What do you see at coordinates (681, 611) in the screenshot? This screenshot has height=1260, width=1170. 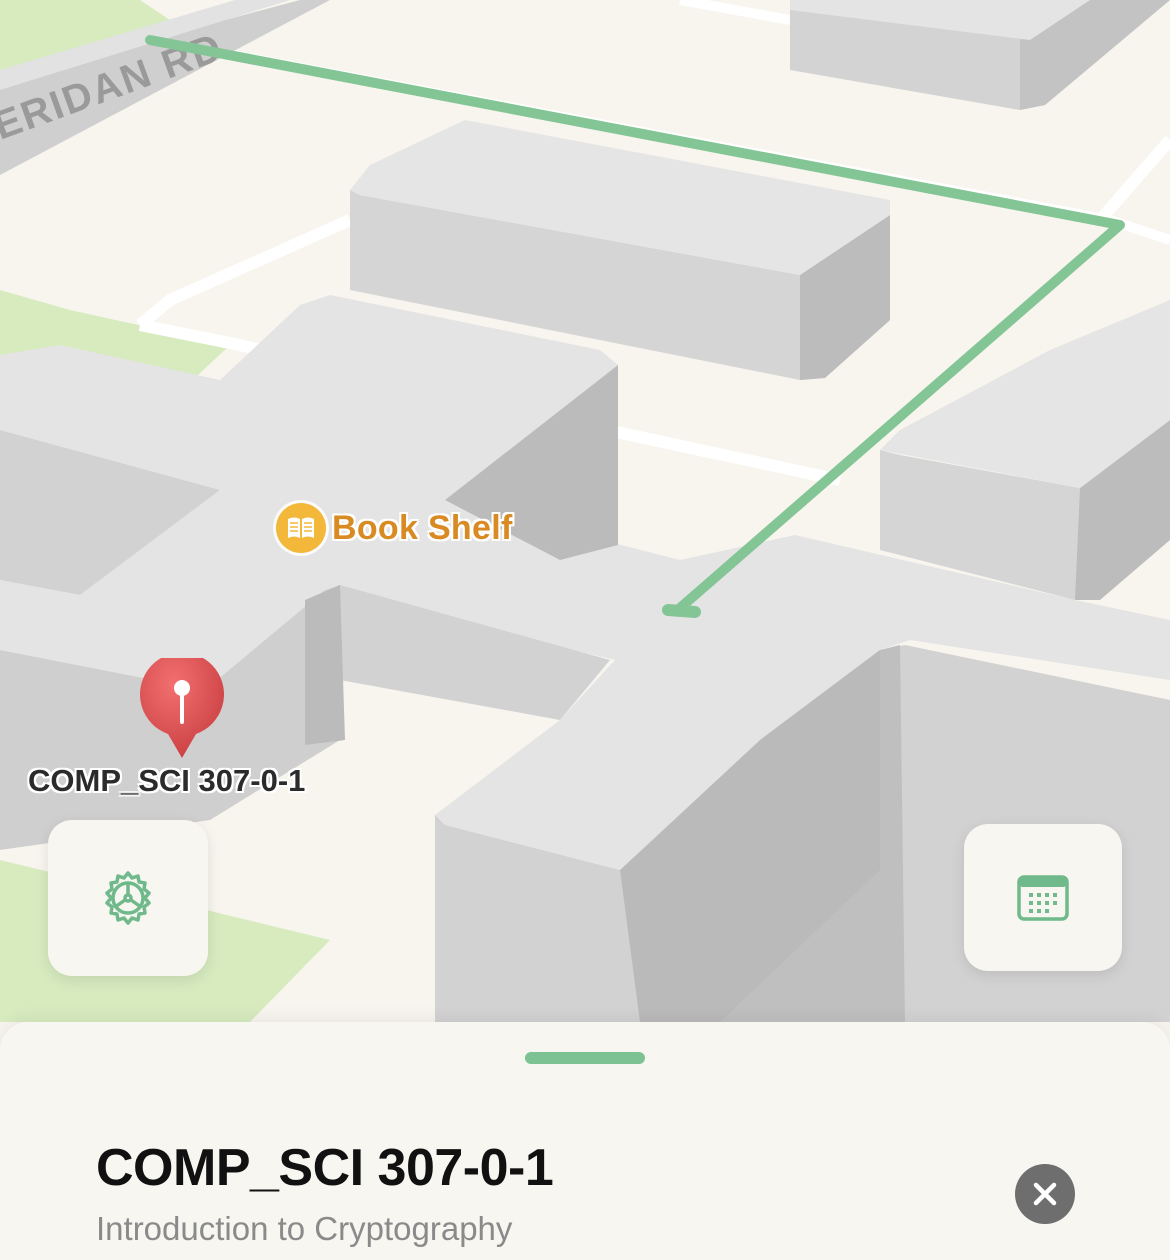 I see `route-end` at bounding box center [681, 611].